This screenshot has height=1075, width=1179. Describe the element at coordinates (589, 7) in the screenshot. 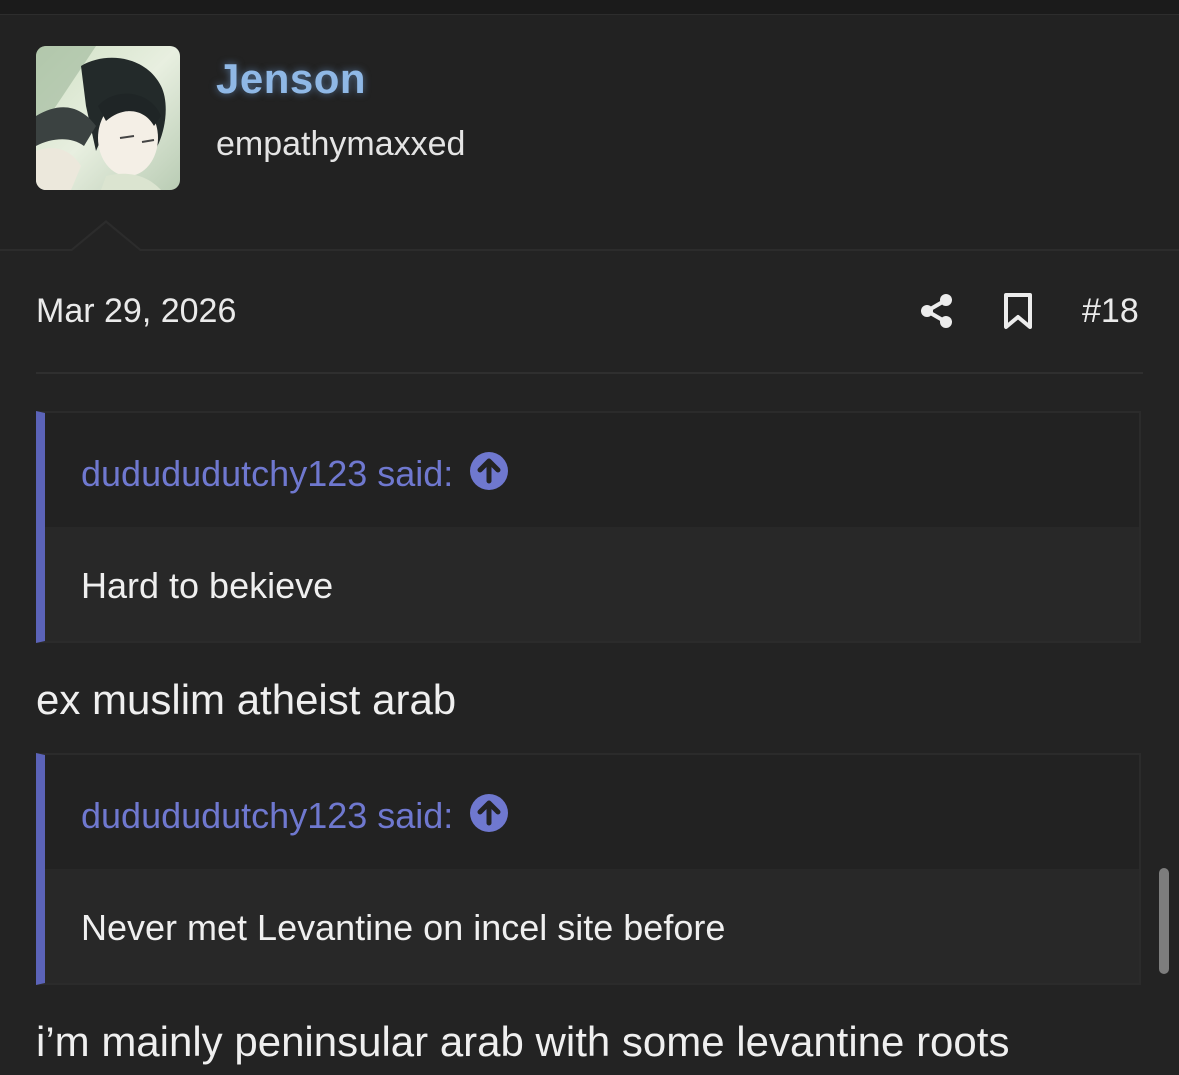

I see `top-edge` at that location.